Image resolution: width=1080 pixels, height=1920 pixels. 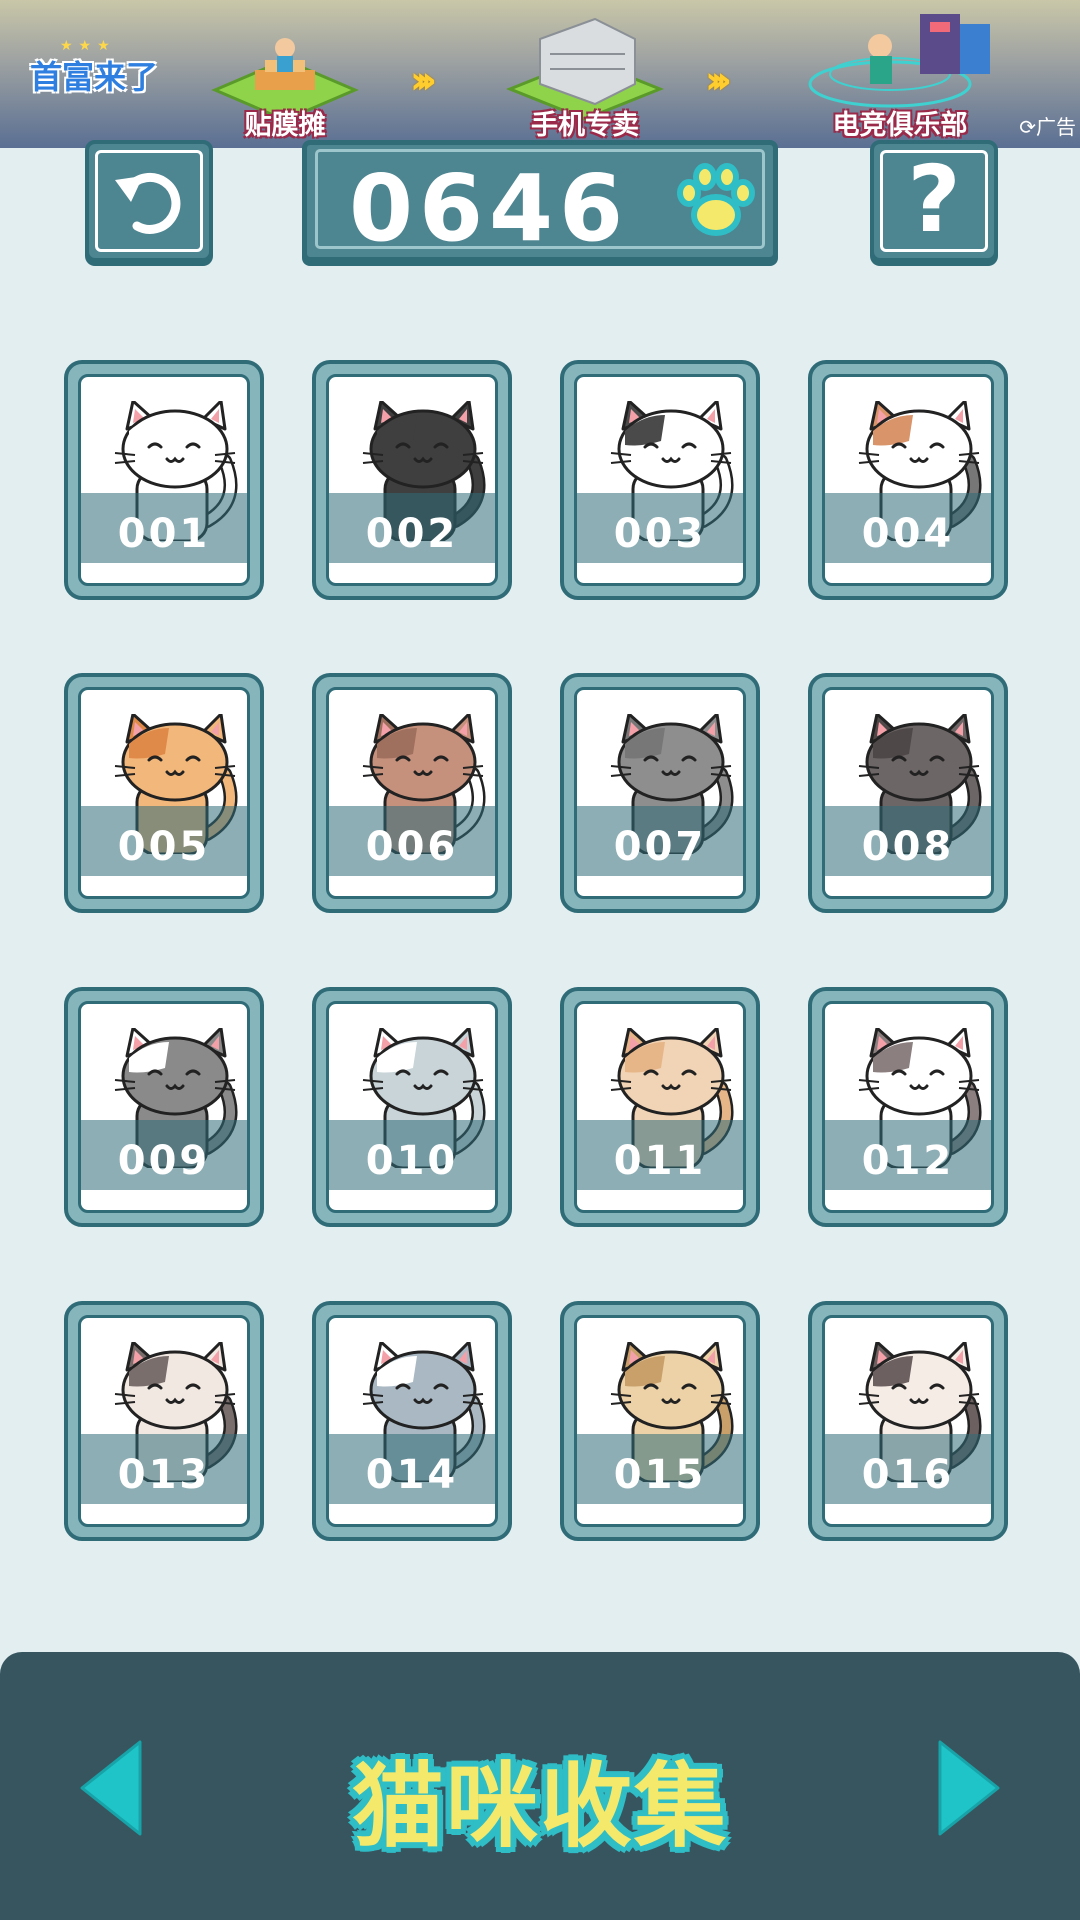 I want to click on cat-card-face: 012, so click(x=908, y=1107).